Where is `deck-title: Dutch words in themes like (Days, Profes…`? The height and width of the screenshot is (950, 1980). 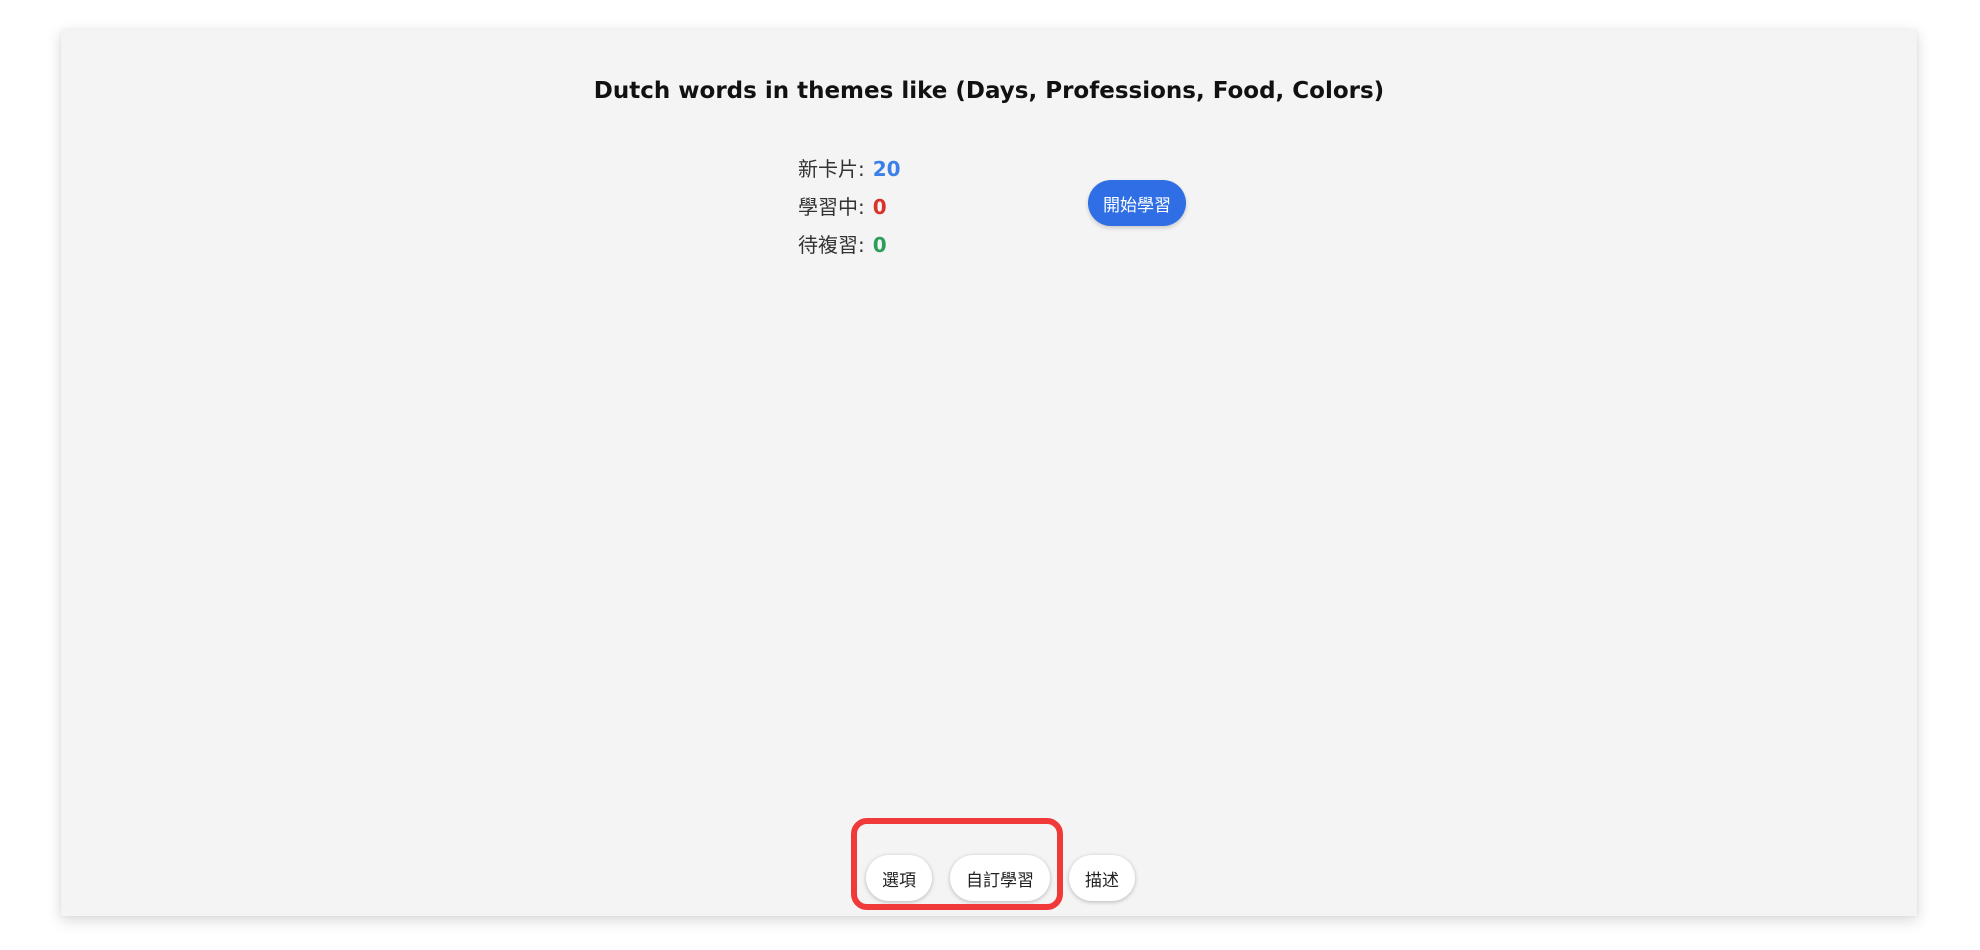
deck-title: Dutch words in themes like (Days, Profes… is located at coordinates (989, 91).